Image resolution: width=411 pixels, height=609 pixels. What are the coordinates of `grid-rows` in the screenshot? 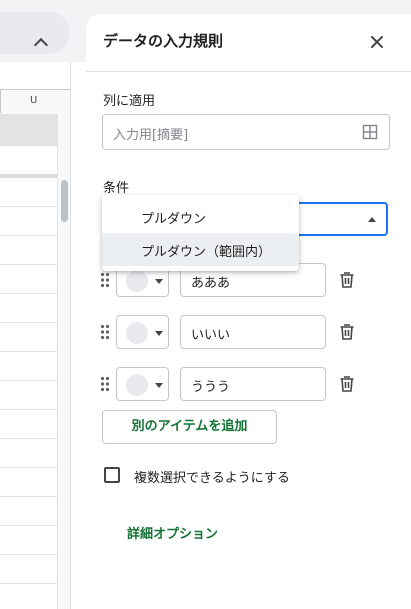 It's located at (28, 393).